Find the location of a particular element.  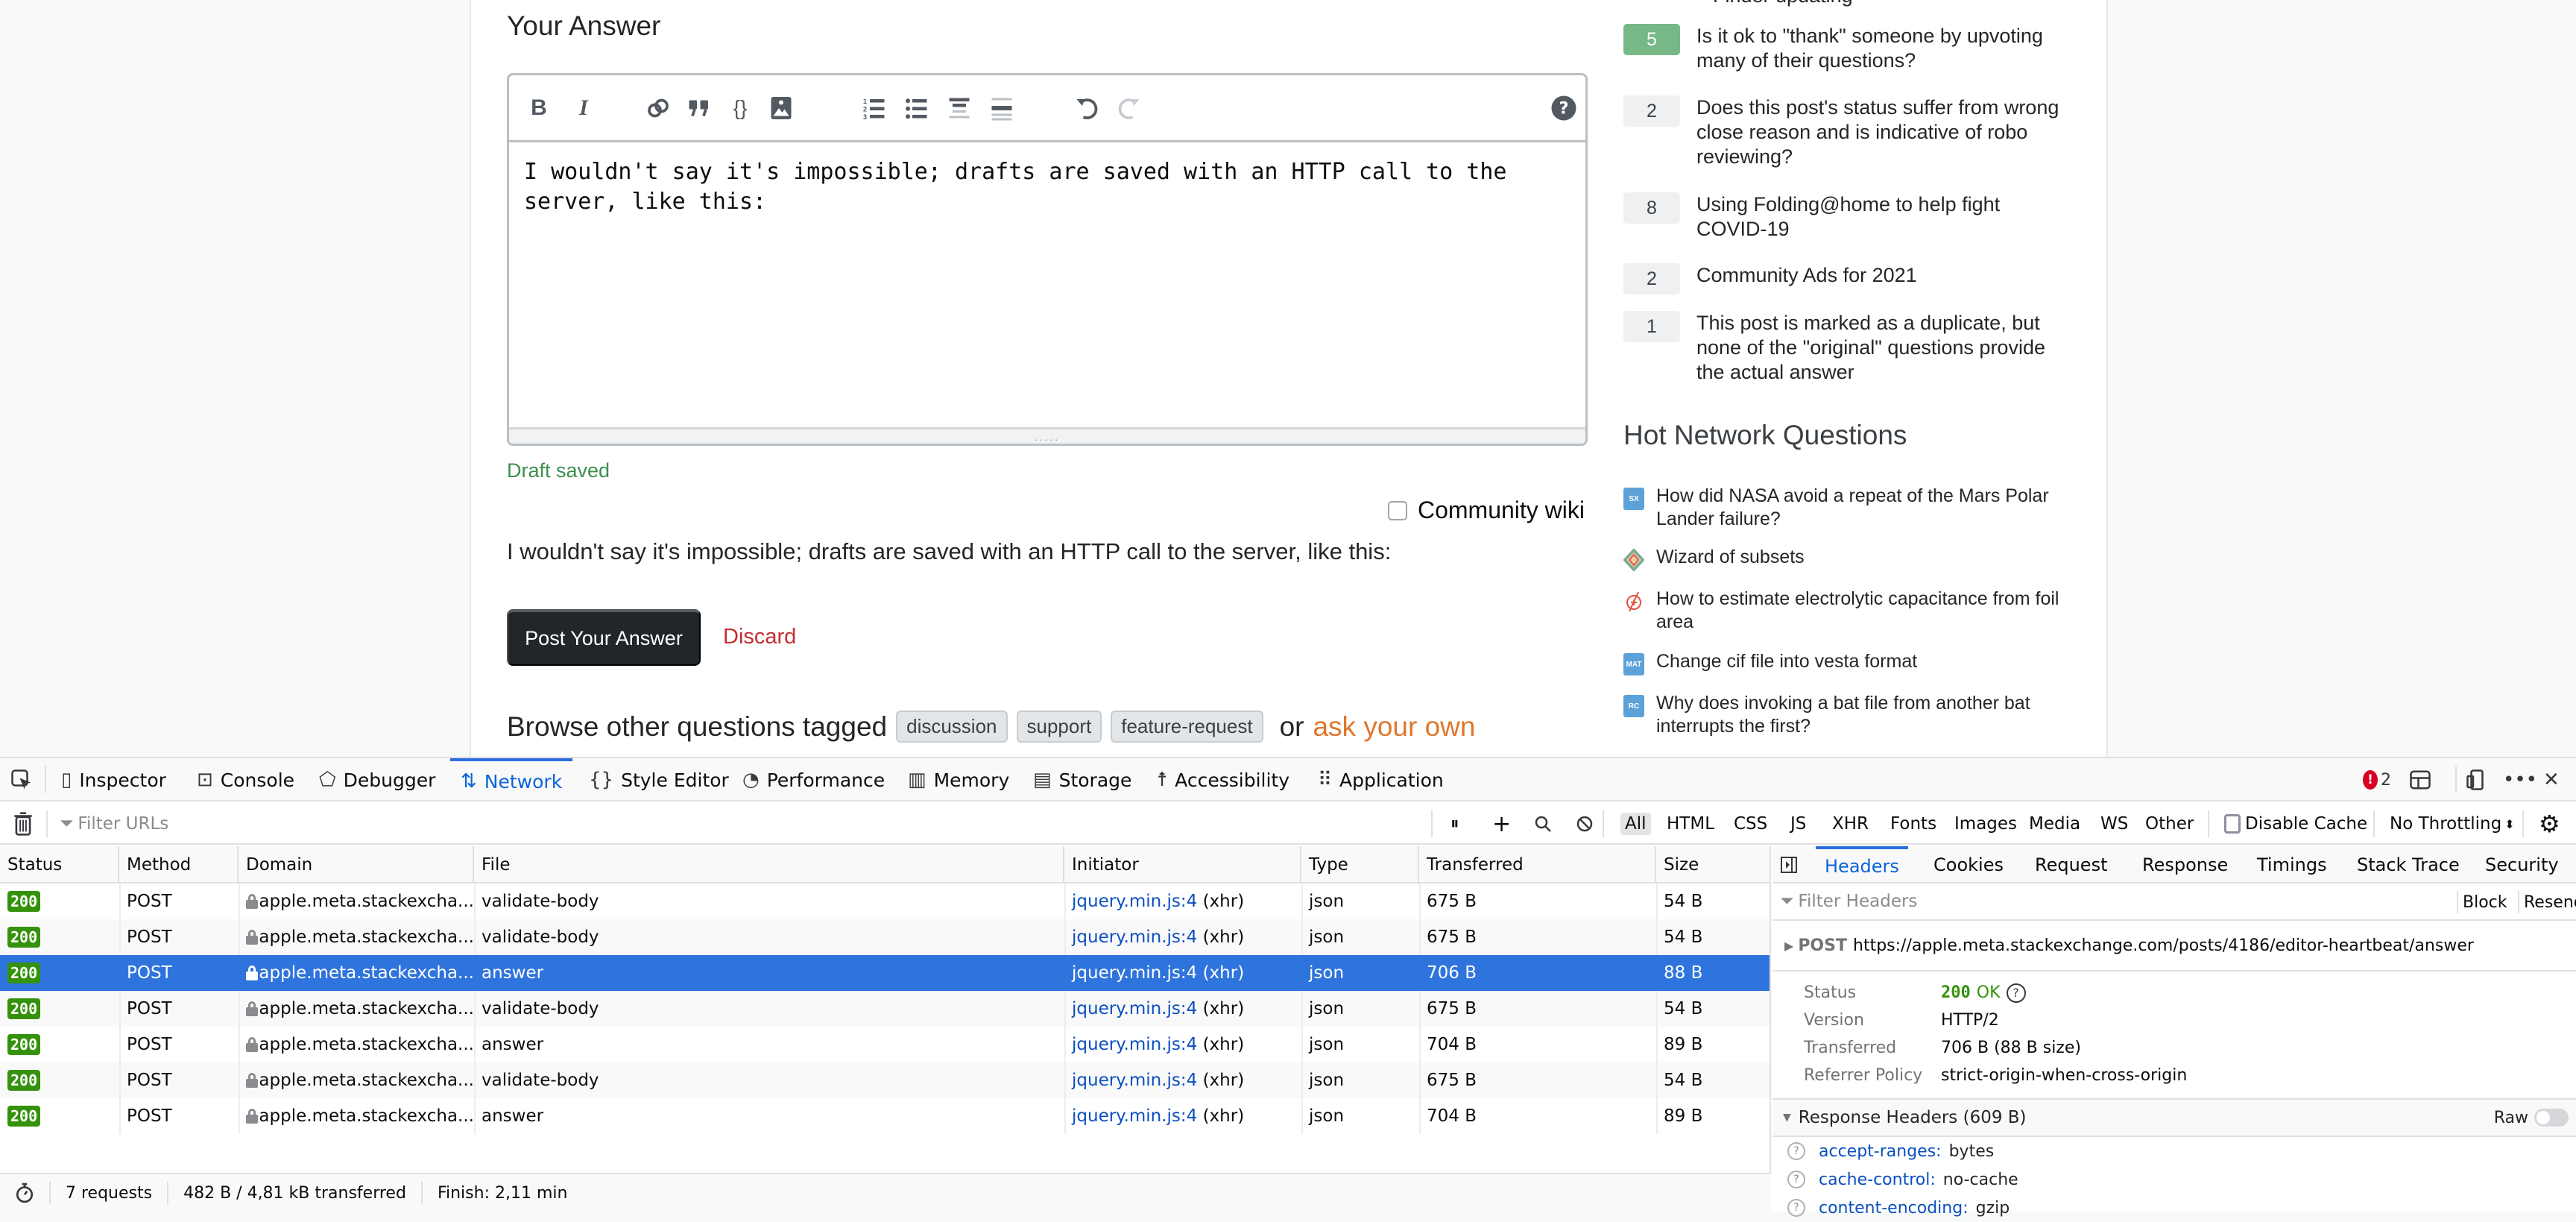

col-size: Size is located at coordinates (1714, 865).